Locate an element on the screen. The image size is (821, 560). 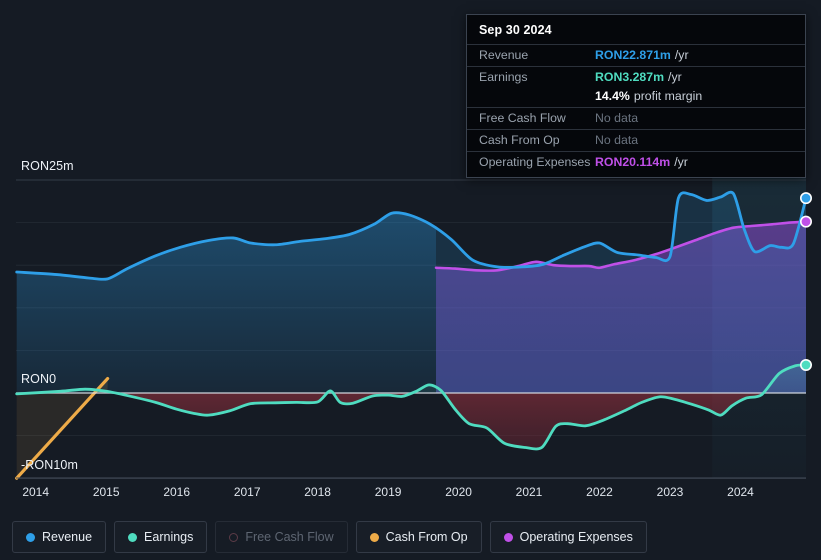
legend-item-label: Earnings is located at coordinates (169, 537).